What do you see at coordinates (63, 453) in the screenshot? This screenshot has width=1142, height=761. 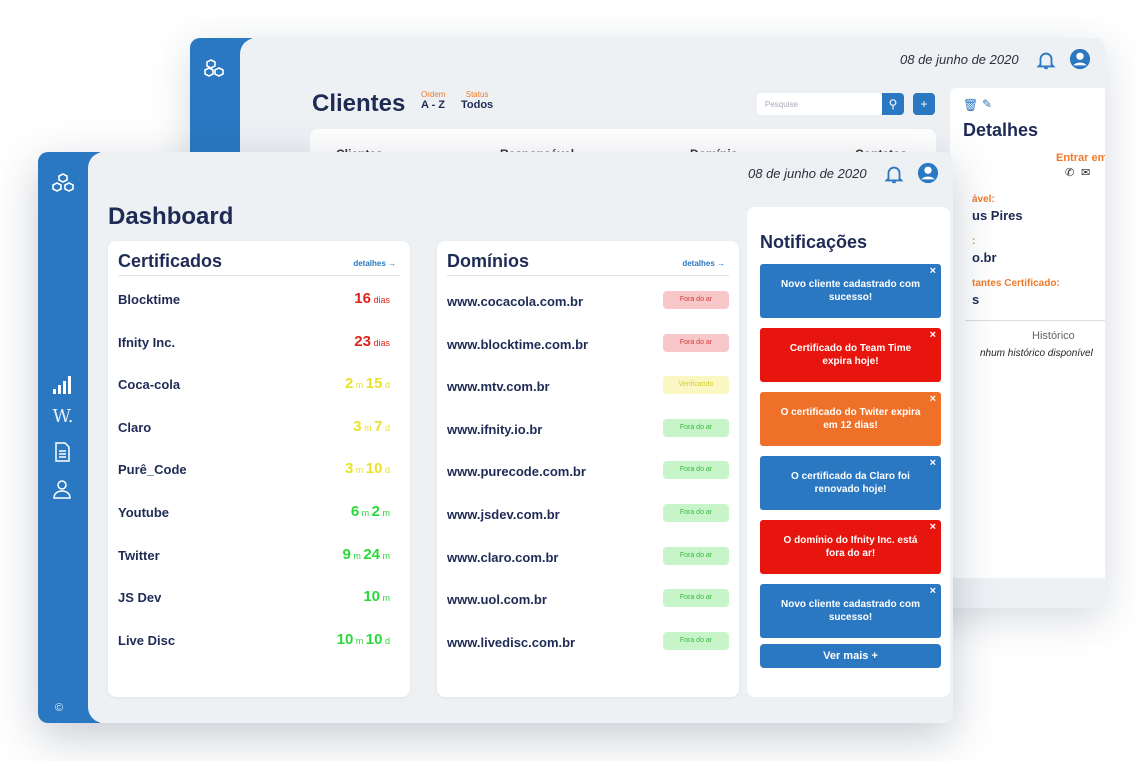 I see `document-icon` at bounding box center [63, 453].